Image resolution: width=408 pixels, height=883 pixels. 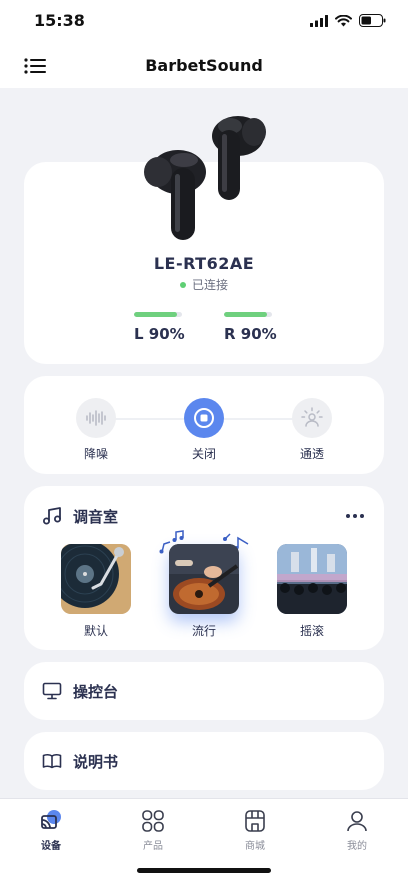 I want to click on mode-noise-cancel-button, so click(x=96, y=418).